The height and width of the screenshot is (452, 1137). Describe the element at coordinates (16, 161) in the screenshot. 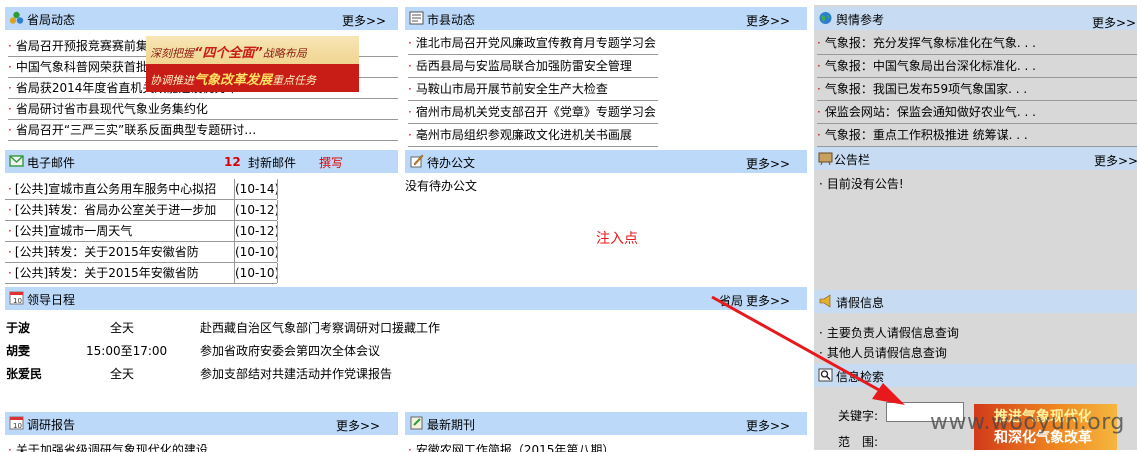

I see `envelope-icon` at that location.